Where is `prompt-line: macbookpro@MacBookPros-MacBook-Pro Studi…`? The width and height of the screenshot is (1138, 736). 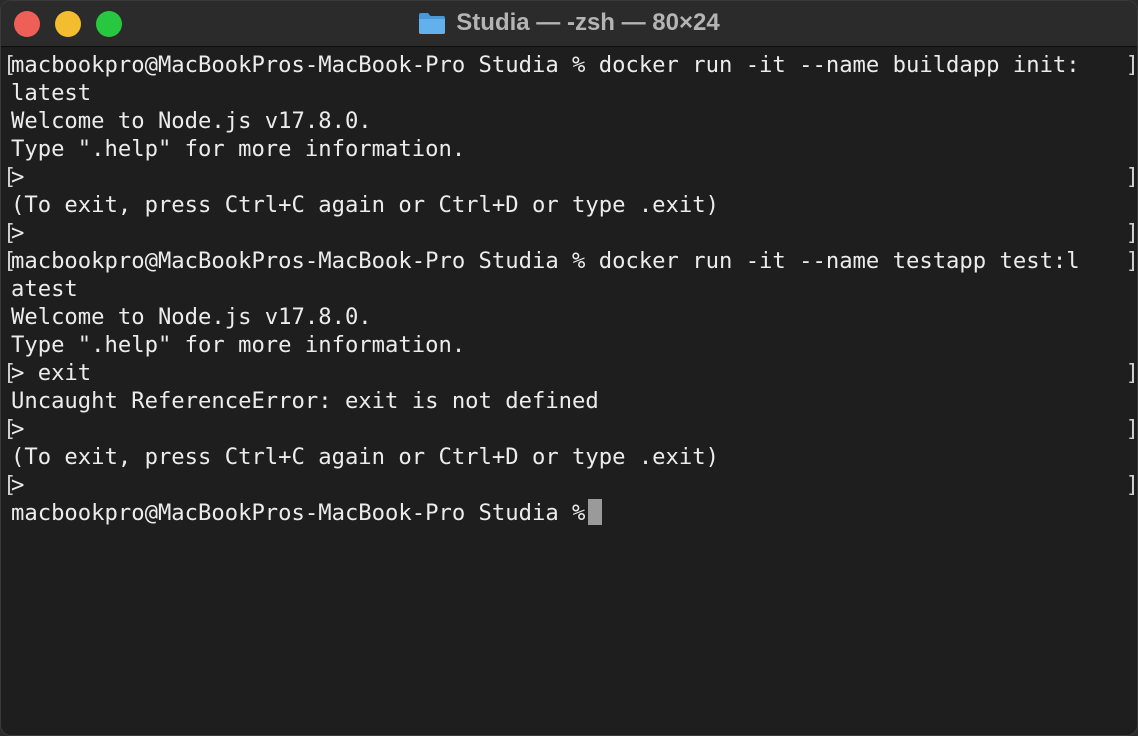
prompt-line: macbookpro@MacBookPros-MacBook-Pro Studi… is located at coordinates (569, 513).